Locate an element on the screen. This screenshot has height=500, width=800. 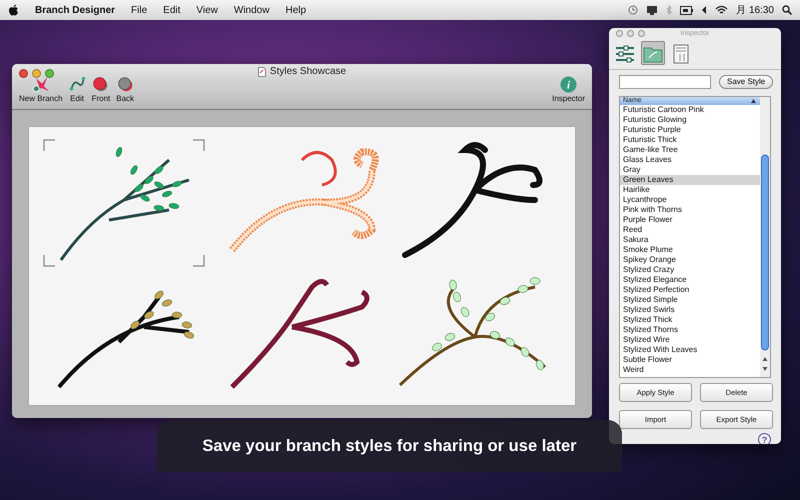
toolbar-button: Front is located at coordinates (101, 90).